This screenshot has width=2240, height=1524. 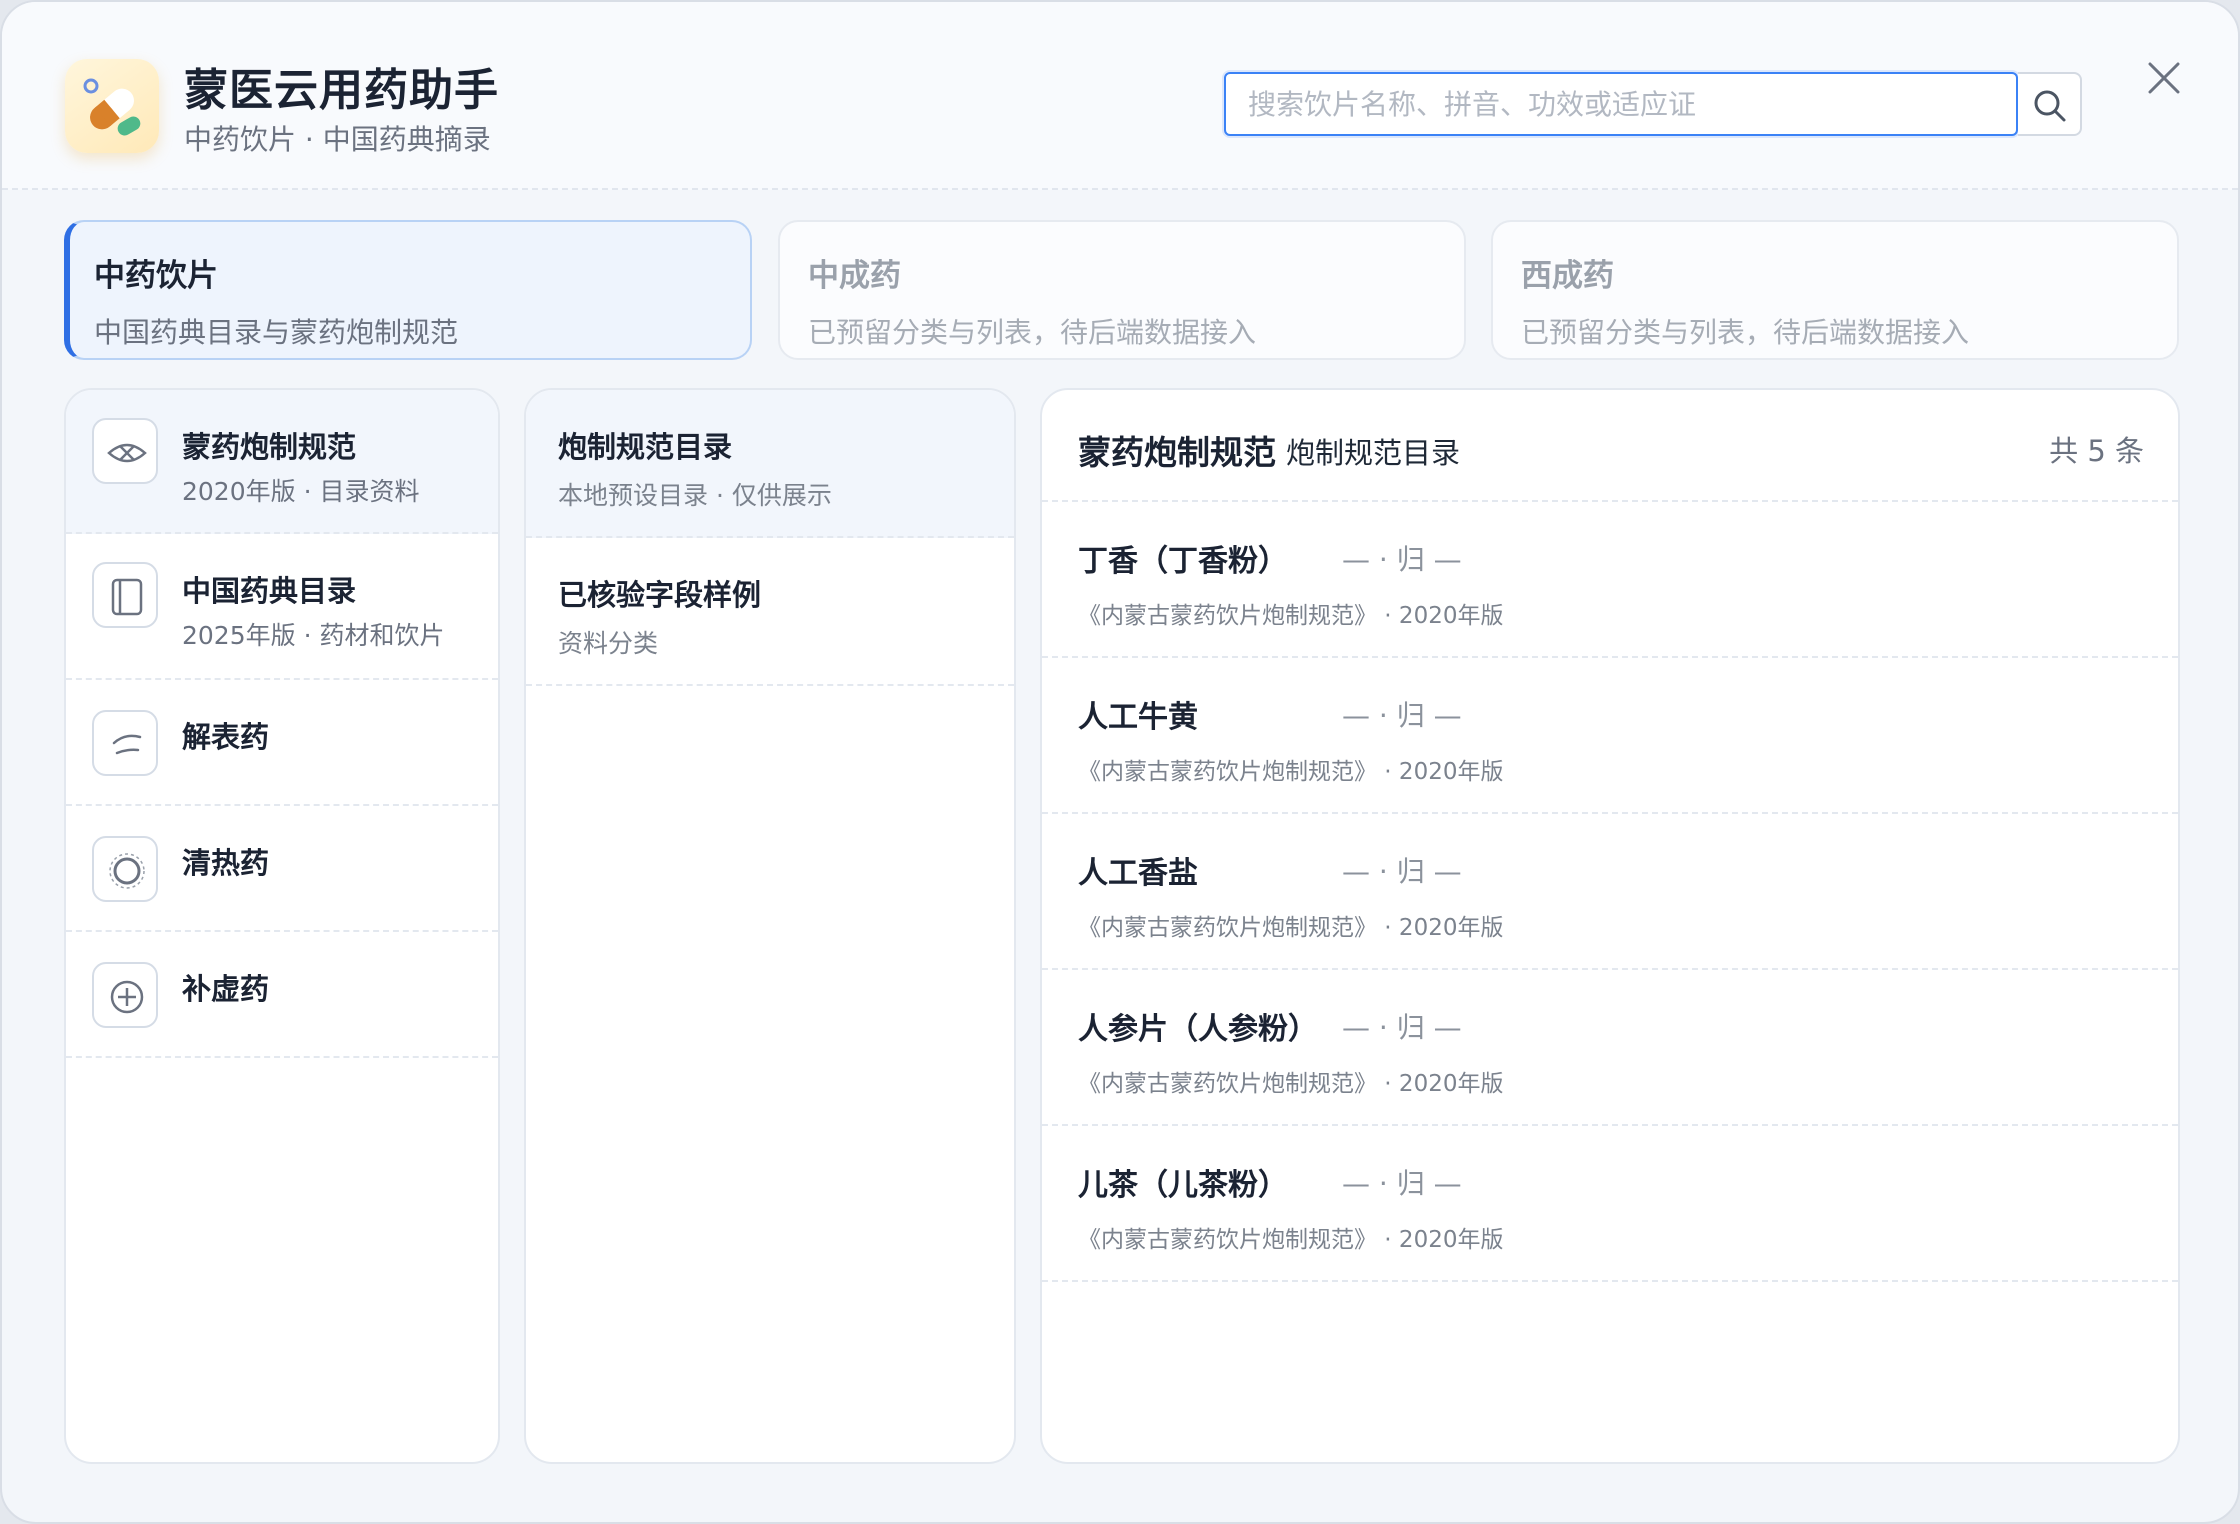 What do you see at coordinates (1373, 453) in the screenshot?
I see `list-subtitle: 炮制规范目录` at bounding box center [1373, 453].